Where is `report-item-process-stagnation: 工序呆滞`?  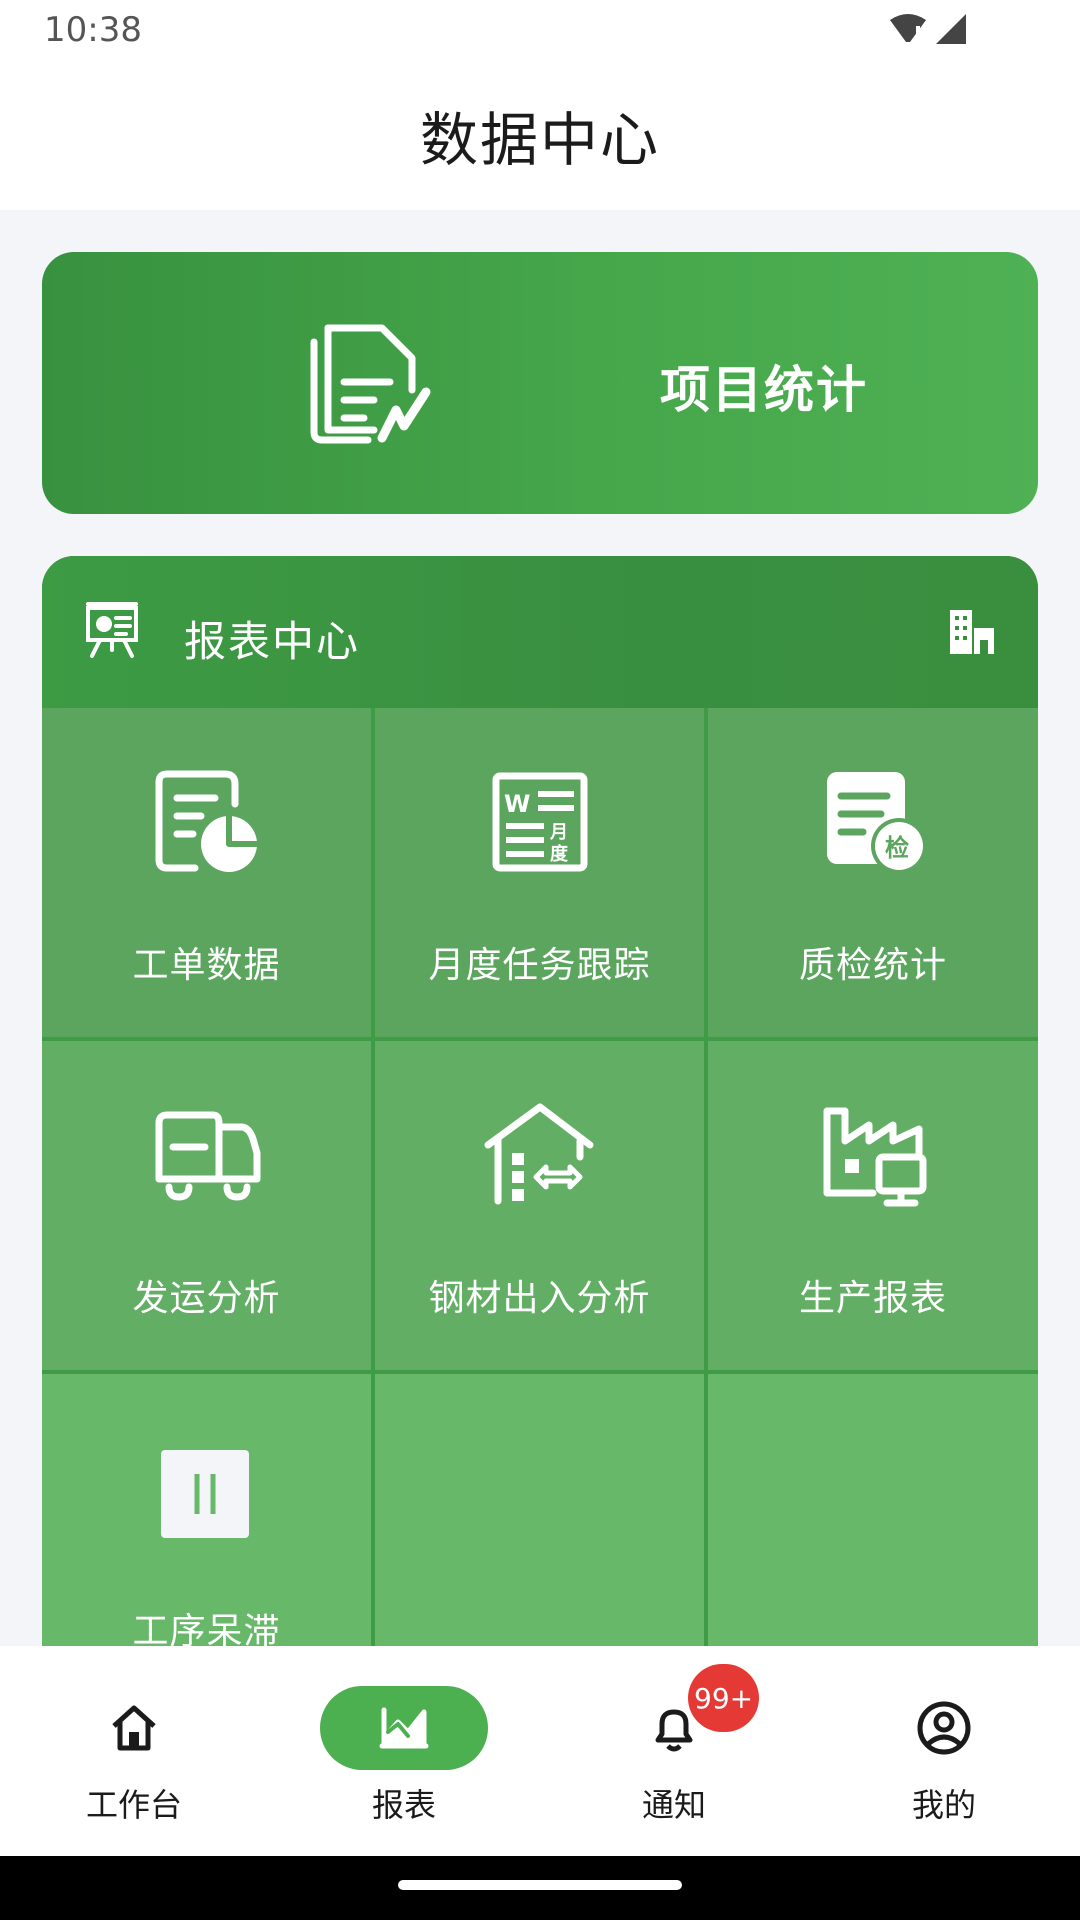
report-item-process-stagnation: 工序呆滞 is located at coordinates (206, 1510).